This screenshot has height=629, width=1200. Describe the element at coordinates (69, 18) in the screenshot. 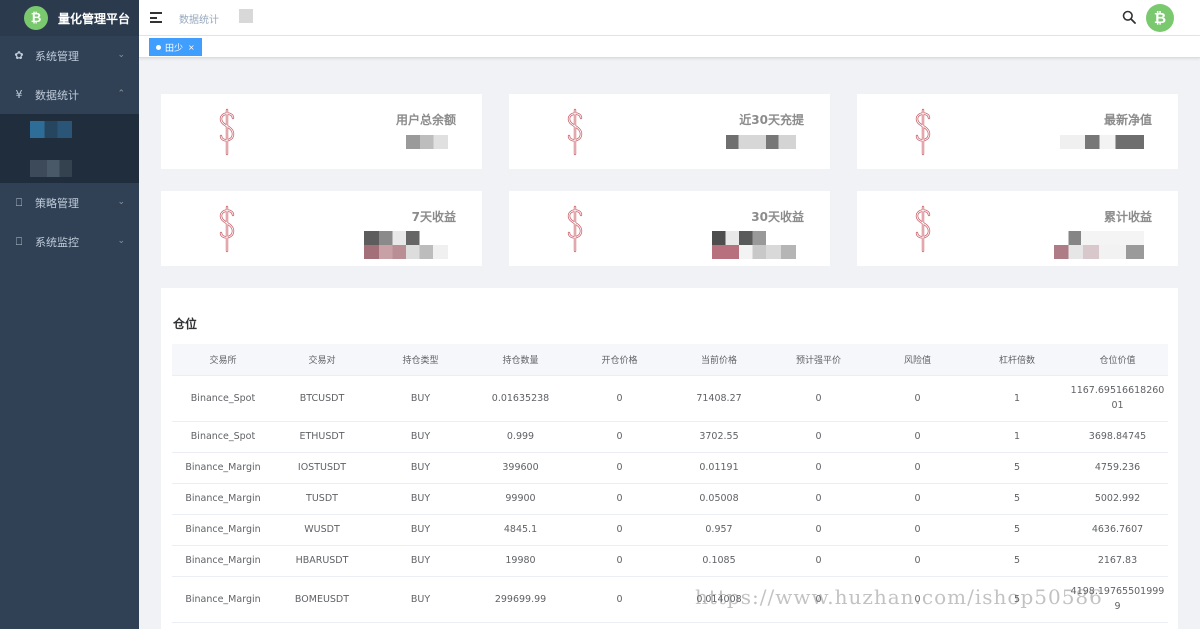

I see `logo: ₿ 量化管理平台` at that location.